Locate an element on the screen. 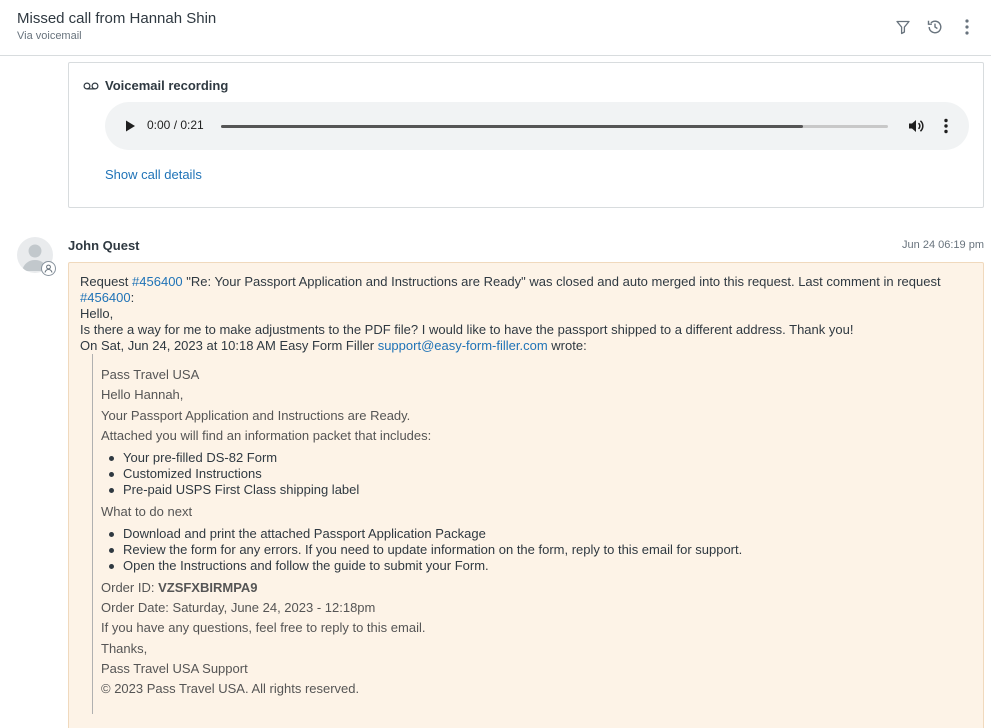 The width and height of the screenshot is (991, 728). attribution-suffix: wrote: is located at coordinates (567, 345).